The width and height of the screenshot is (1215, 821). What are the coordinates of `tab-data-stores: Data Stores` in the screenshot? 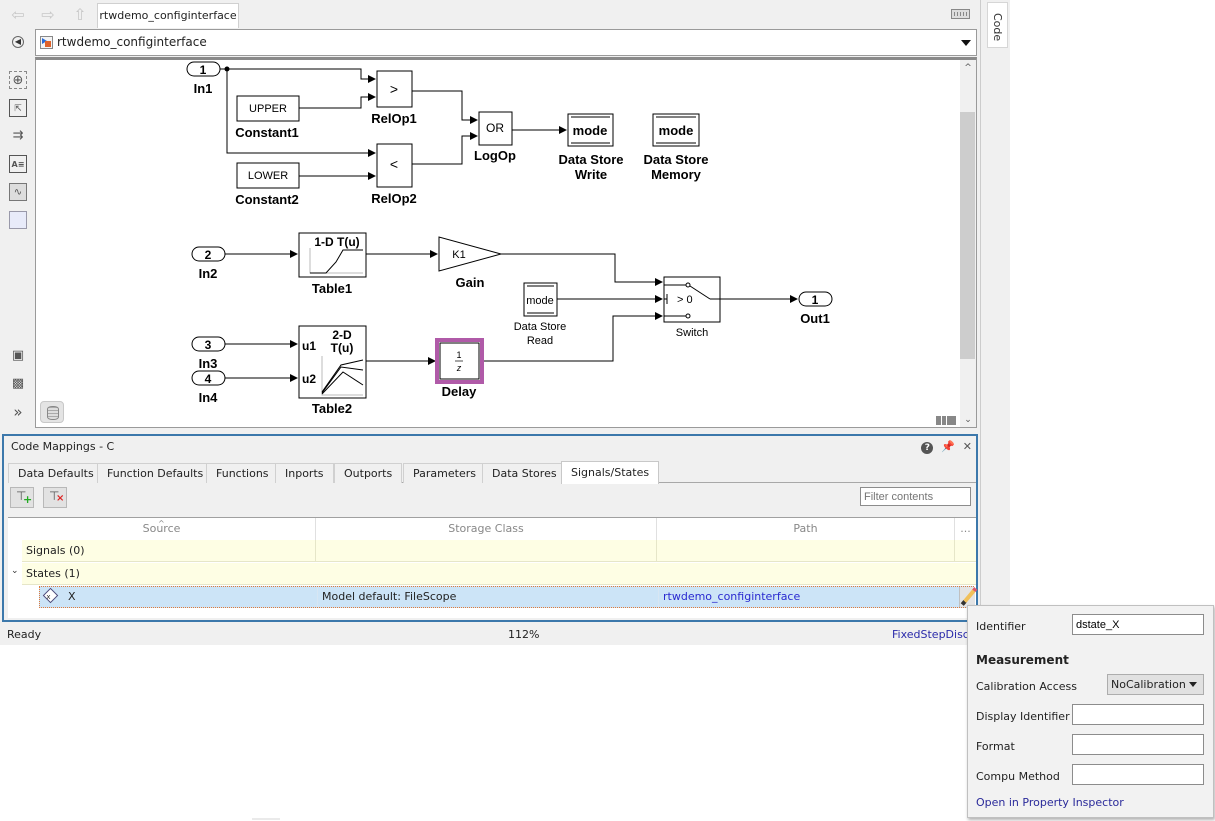 It's located at (524, 473).